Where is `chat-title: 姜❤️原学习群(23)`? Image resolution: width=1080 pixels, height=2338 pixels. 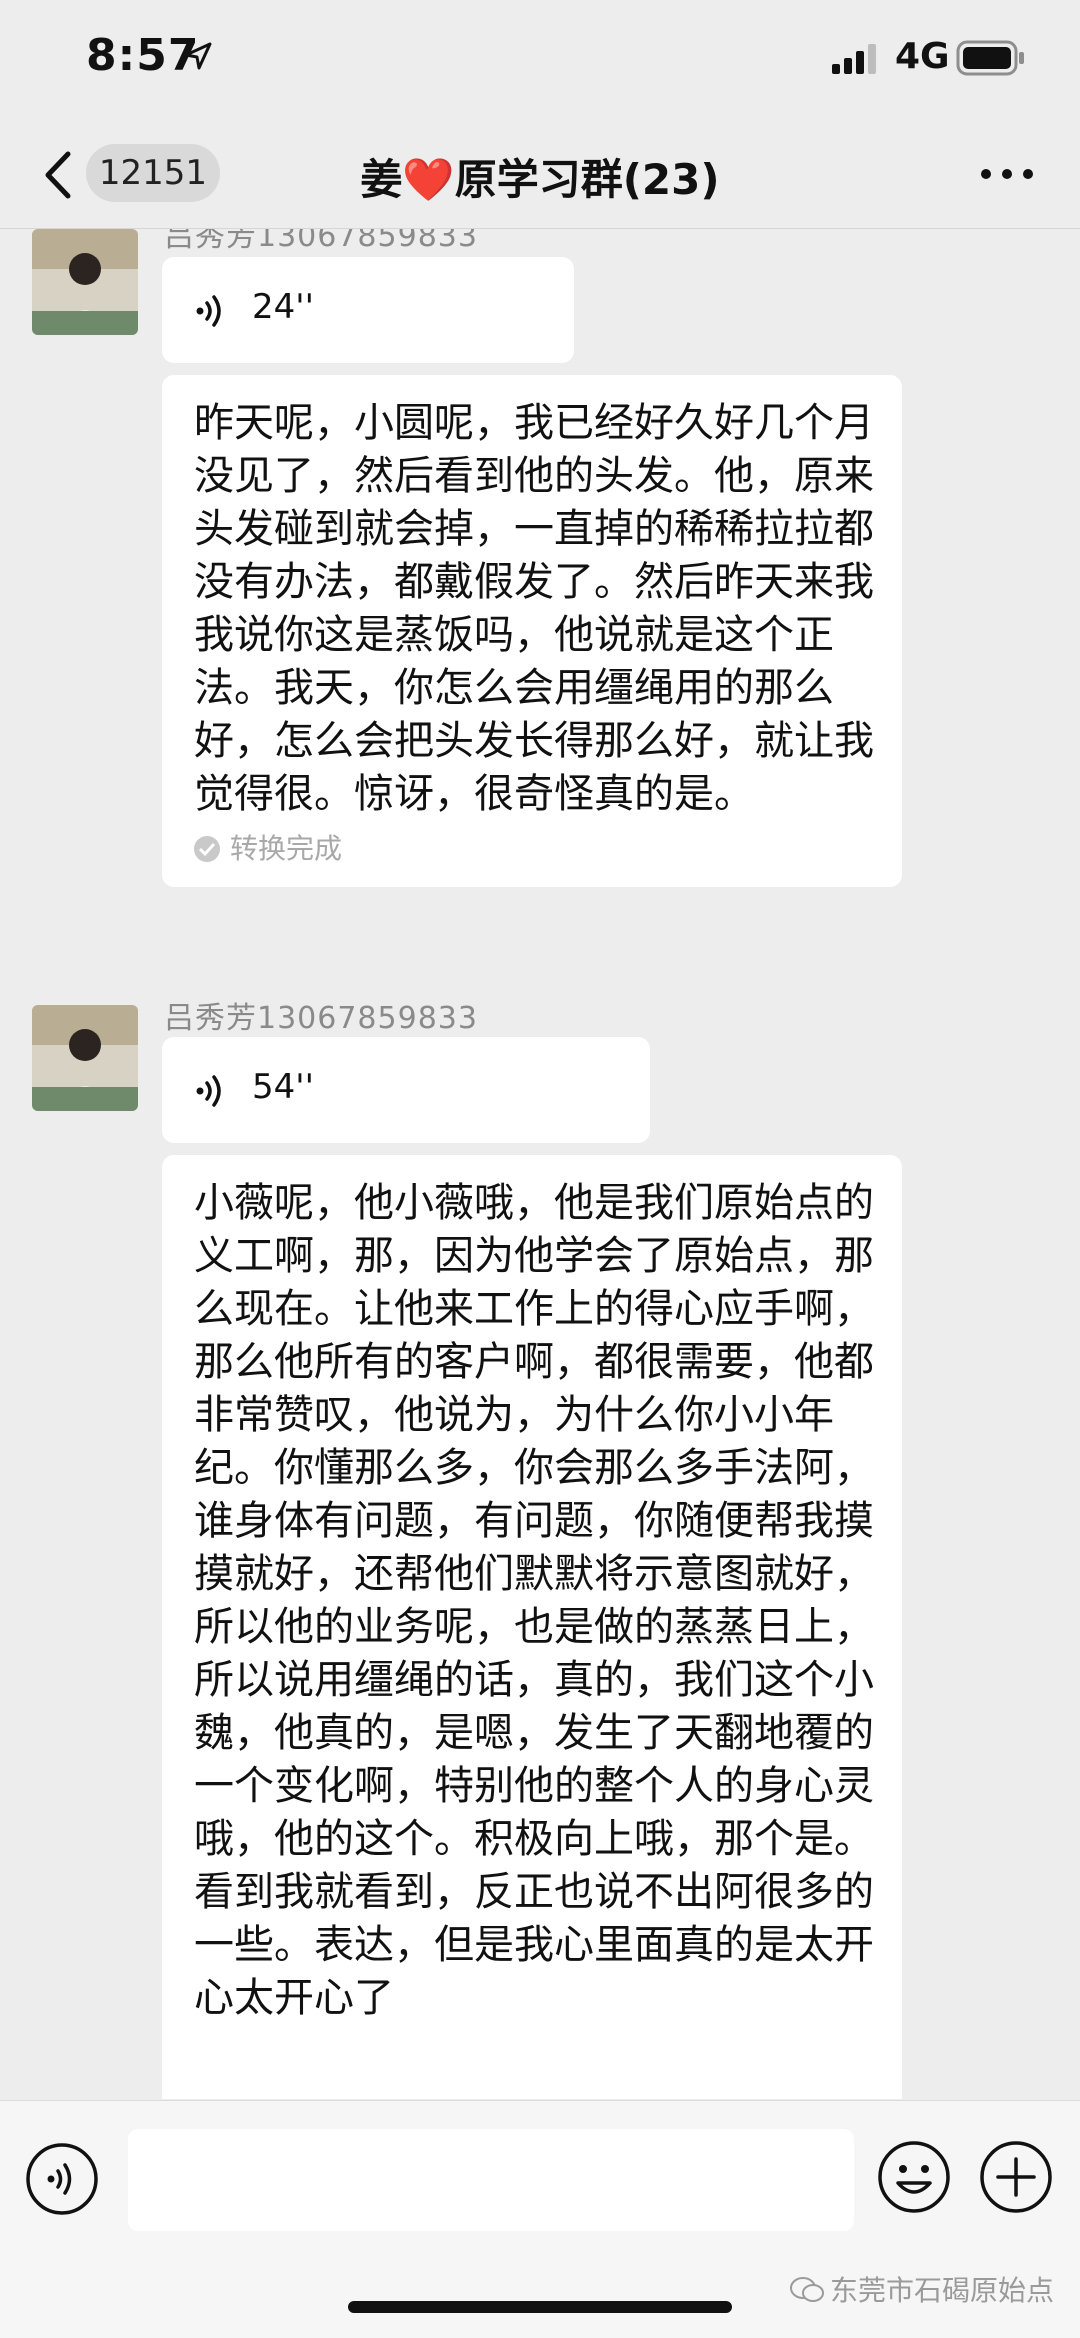 chat-title: 姜❤️原学习群(23) is located at coordinates (540, 179).